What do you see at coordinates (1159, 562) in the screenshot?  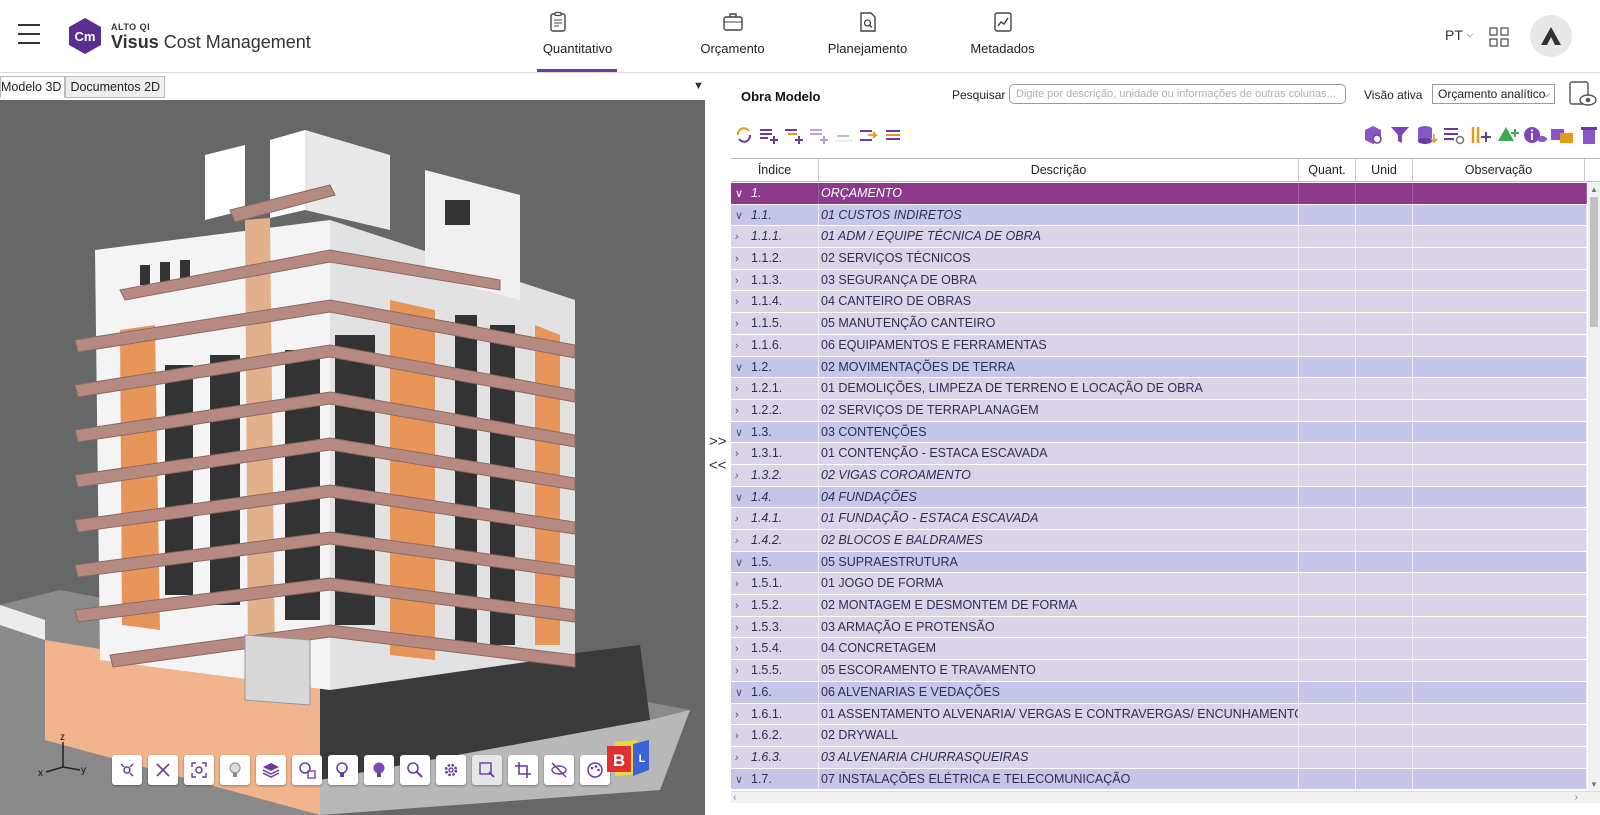 I see `table-row: ∨ 1.5. 05 SUPRAESTRUTURA` at bounding box center [1159, 562].